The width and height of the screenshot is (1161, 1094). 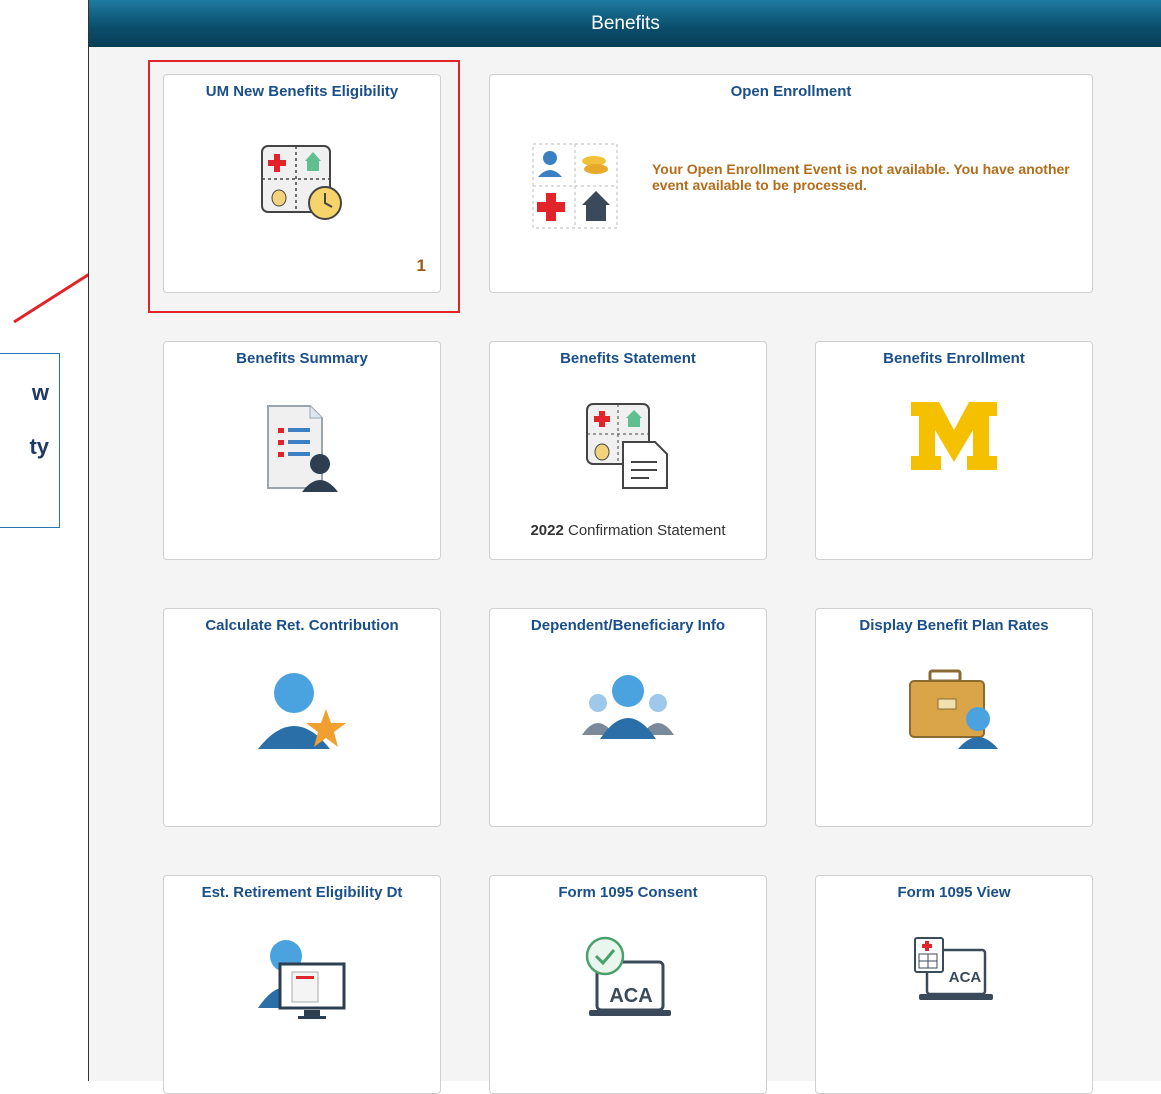 I want to click on tile-form-1095-consent: Form 1095 Consent ACA, so click(x=628, y=984).